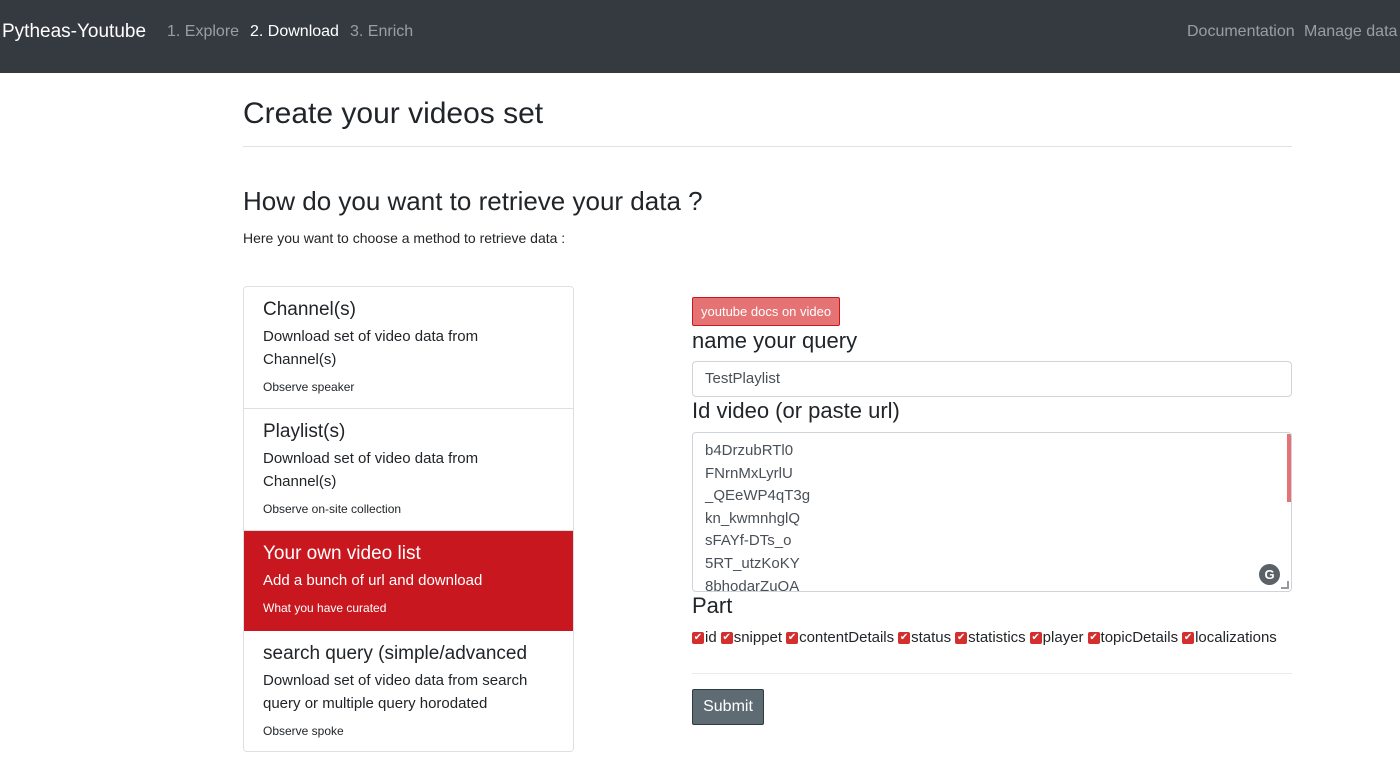  Describe the element at coordinates (473, 201) in the screenshot. I see `section-title: How do you want to retrieve your data ?` at that location.